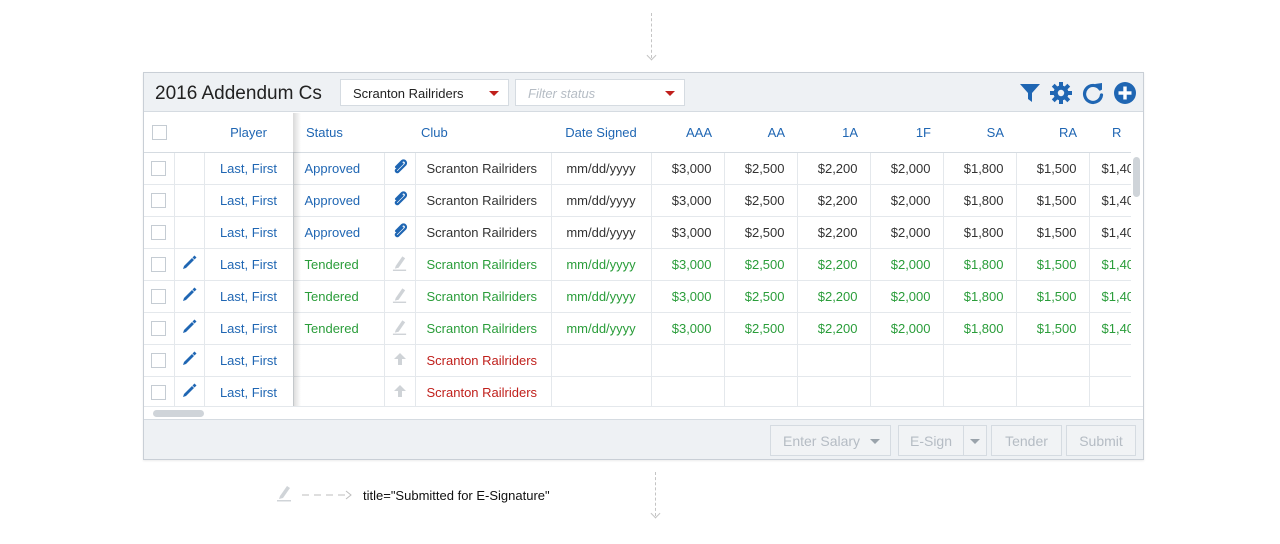  Describe the element at coordinates (238, 93) in the screenshot. I see `panel-title: 2016 Addendum Cs` at that location.